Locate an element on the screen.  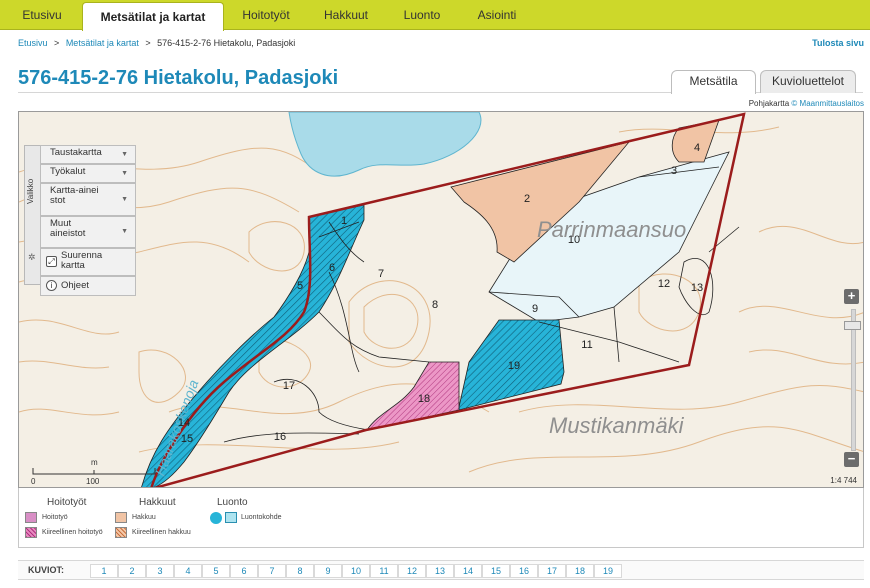
compartment-label-12: 12 is located at coordinates (664, 284).